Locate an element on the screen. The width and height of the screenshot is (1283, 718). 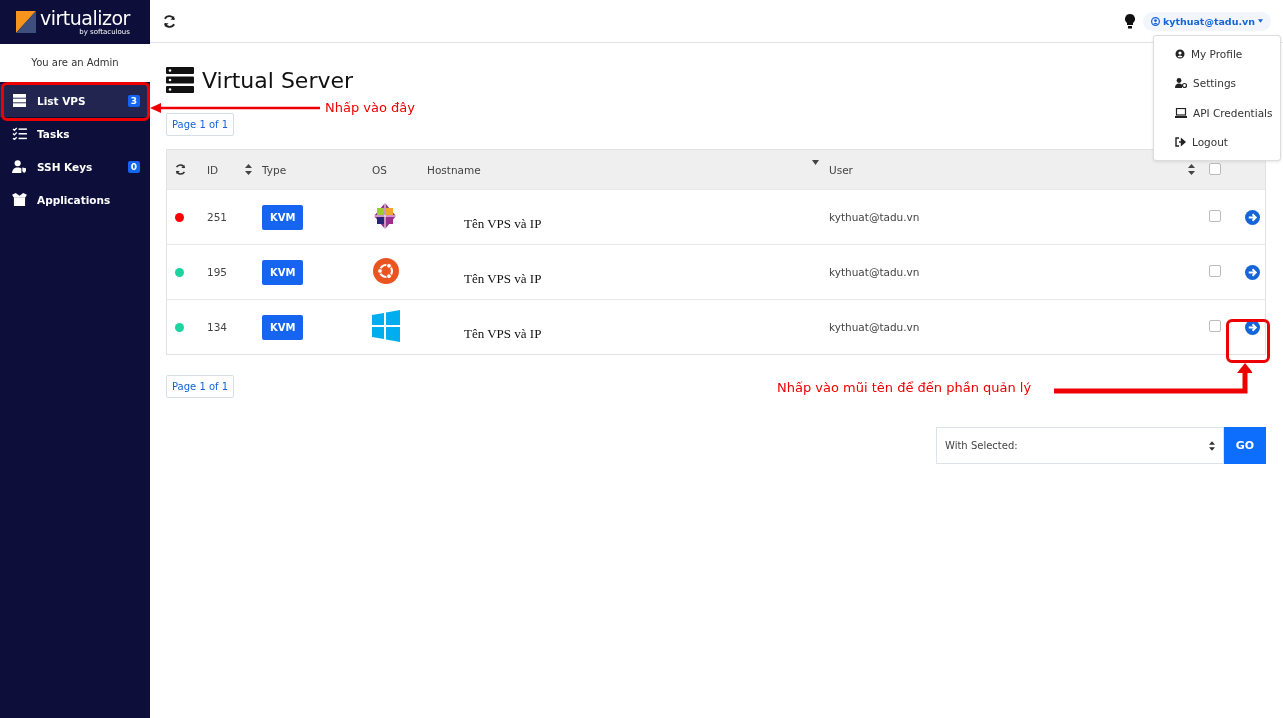
annotation-text: Nhấp vào đây is located at coordinates (370, 107).